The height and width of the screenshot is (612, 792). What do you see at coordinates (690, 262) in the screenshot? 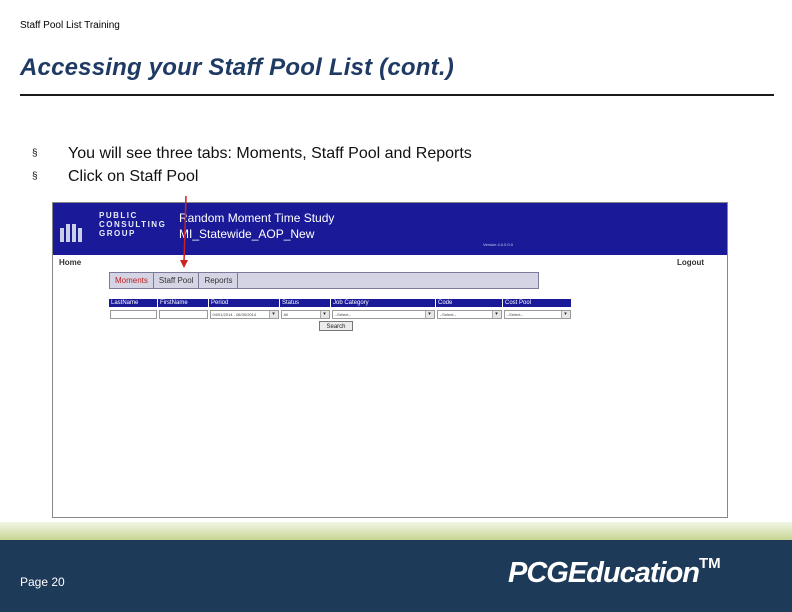
I see `logout-link: Logout` at bounding box center [690, 262].